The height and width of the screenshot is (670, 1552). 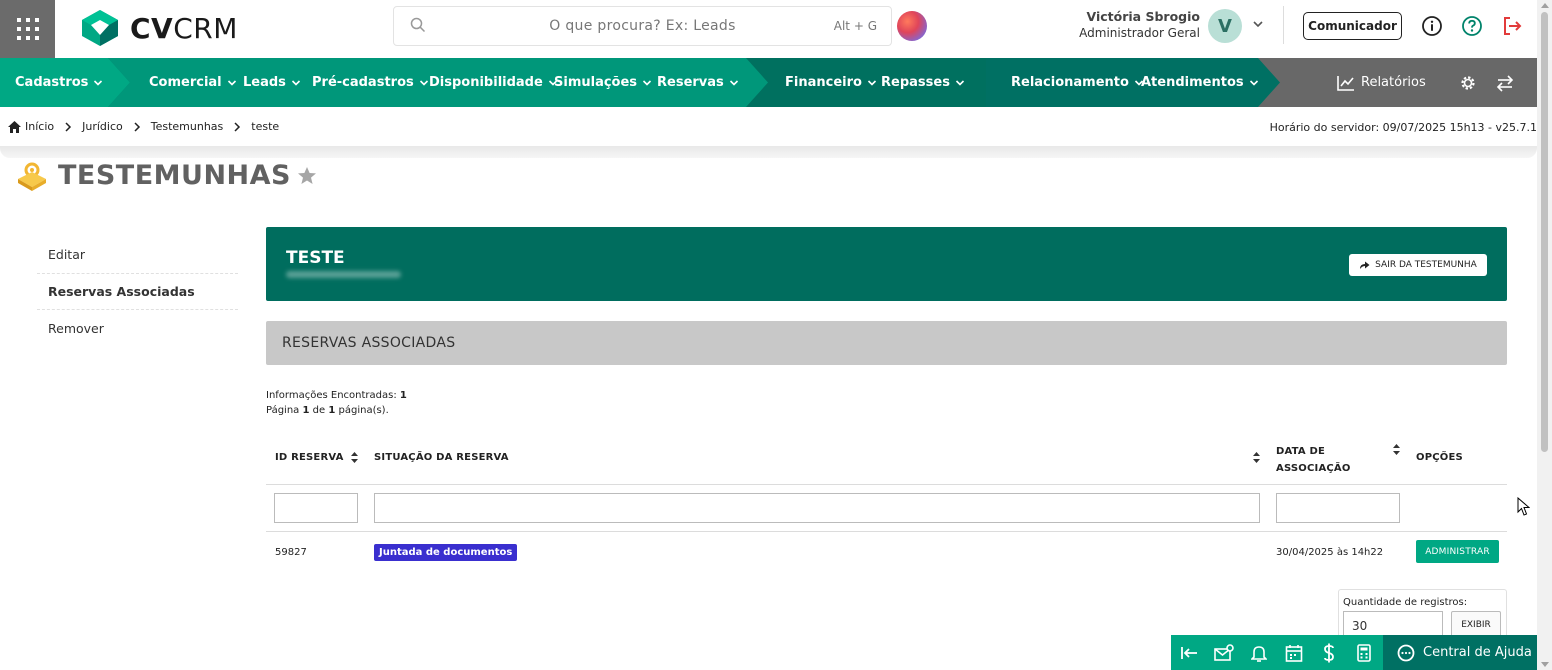 What do you see at coordinates (603, 82) in the screenshot?
I see `nav-simulacoes: Simulações` at bounding box center [603, 82].